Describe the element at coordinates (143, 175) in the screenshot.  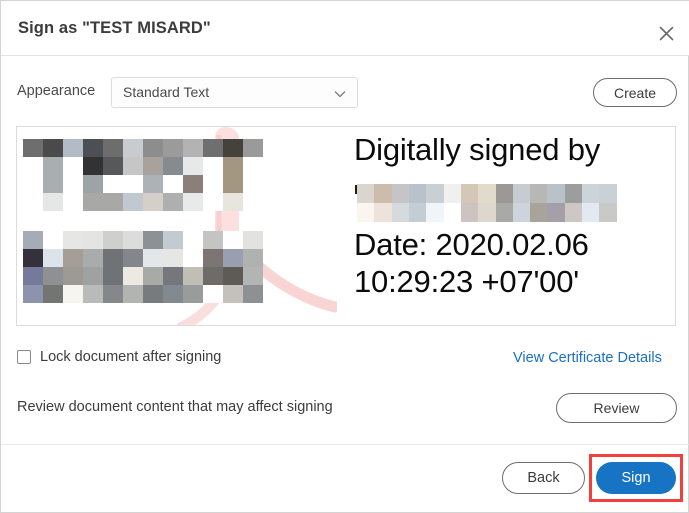
I see `redacted-signature-name` at that location.